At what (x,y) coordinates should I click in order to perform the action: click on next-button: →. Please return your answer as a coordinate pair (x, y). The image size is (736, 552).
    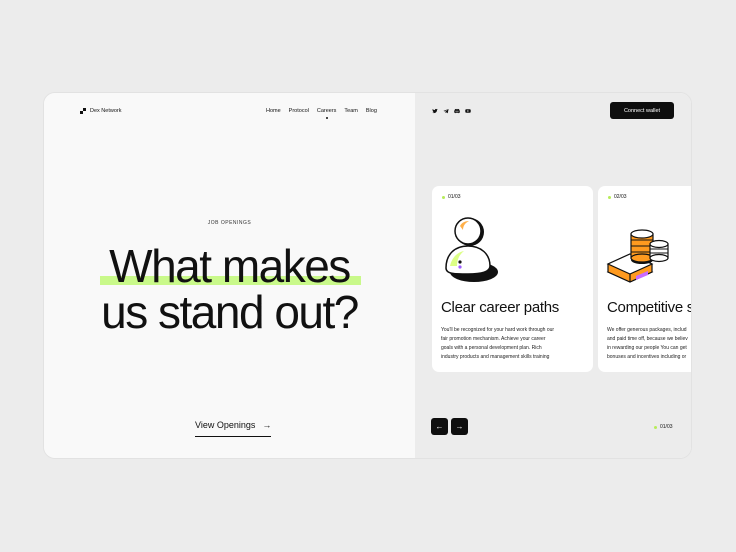
    Looking at the image, I should click on (459, 426).